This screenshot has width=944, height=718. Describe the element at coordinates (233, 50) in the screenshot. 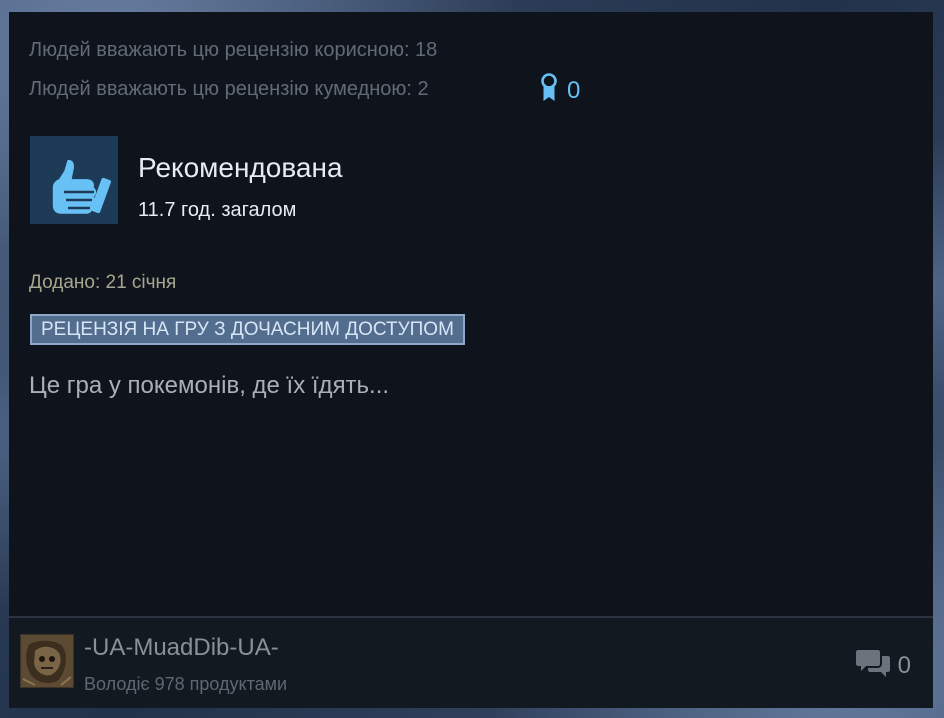

I see `helpful-count: Людей вважають цю рецензію корисною: 18` at that location.